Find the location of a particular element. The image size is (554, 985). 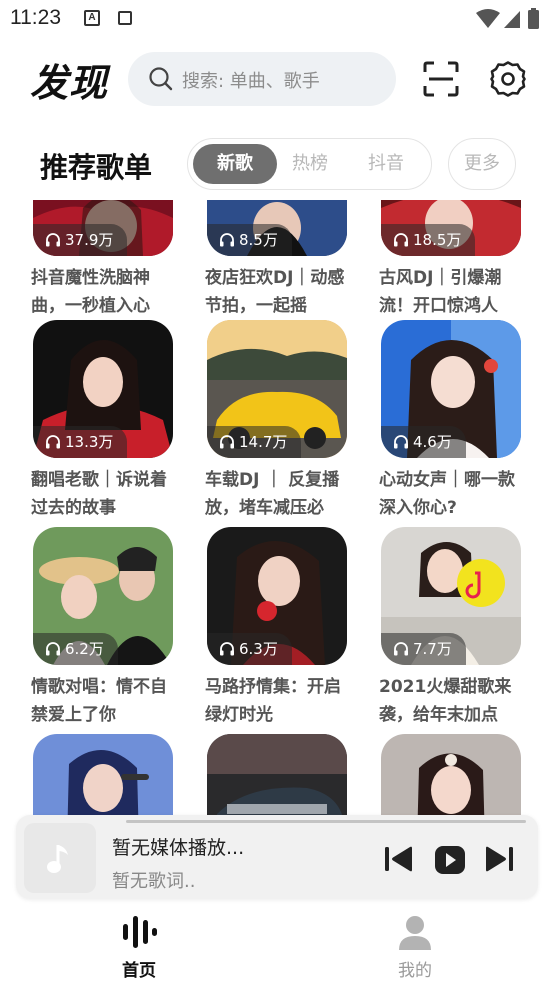

play-count-value: 18.5万 is located at coordinates (437, 240).